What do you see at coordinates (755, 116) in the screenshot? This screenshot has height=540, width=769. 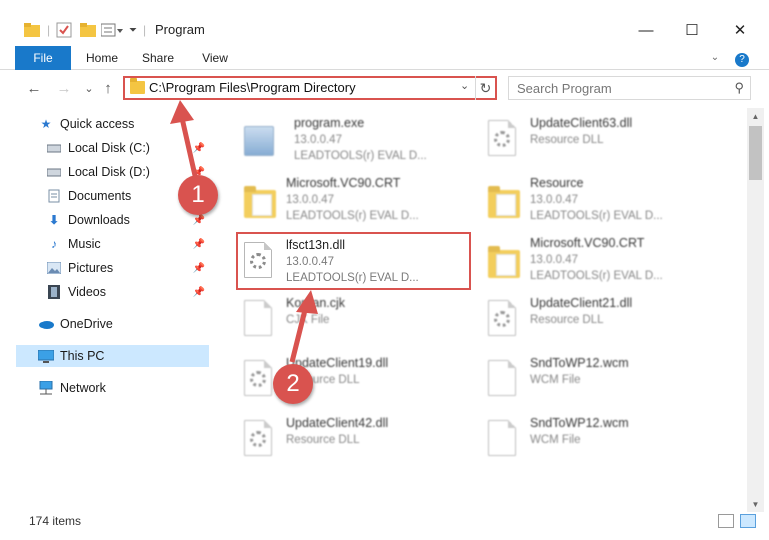 I see `scroll-up-icon: ▲` at bounding box center [755, 116].